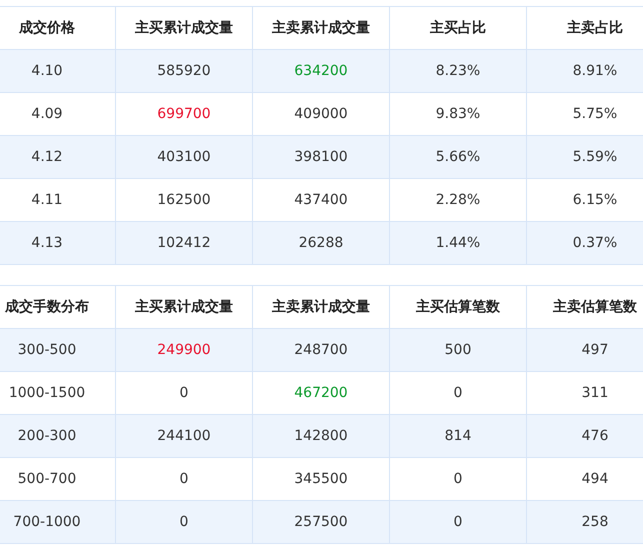 This screenshot has width=643, height=545. What do you see at coordinates (58, 28) in the screenshot?
I see `column-header: 成交价格` at bounding box center [58, 28].